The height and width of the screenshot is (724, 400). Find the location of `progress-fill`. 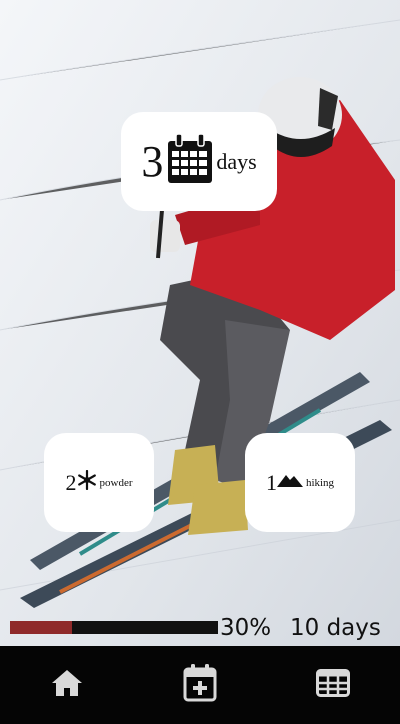

progress-fill is located at coordinates (41, 627).